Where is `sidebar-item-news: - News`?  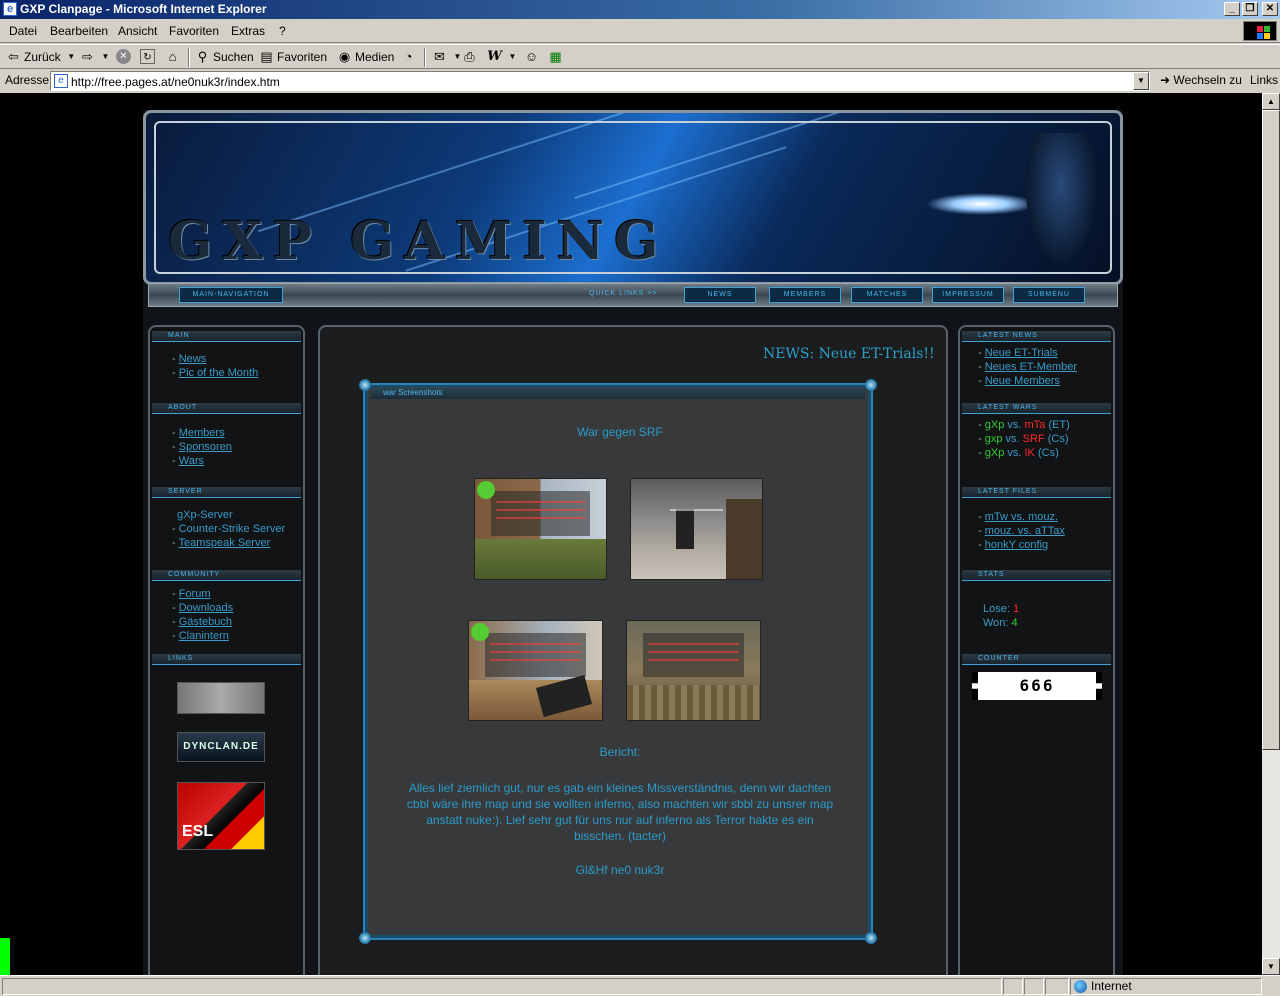 sidebar-item-news: - News is located at coordinates (189, 359).